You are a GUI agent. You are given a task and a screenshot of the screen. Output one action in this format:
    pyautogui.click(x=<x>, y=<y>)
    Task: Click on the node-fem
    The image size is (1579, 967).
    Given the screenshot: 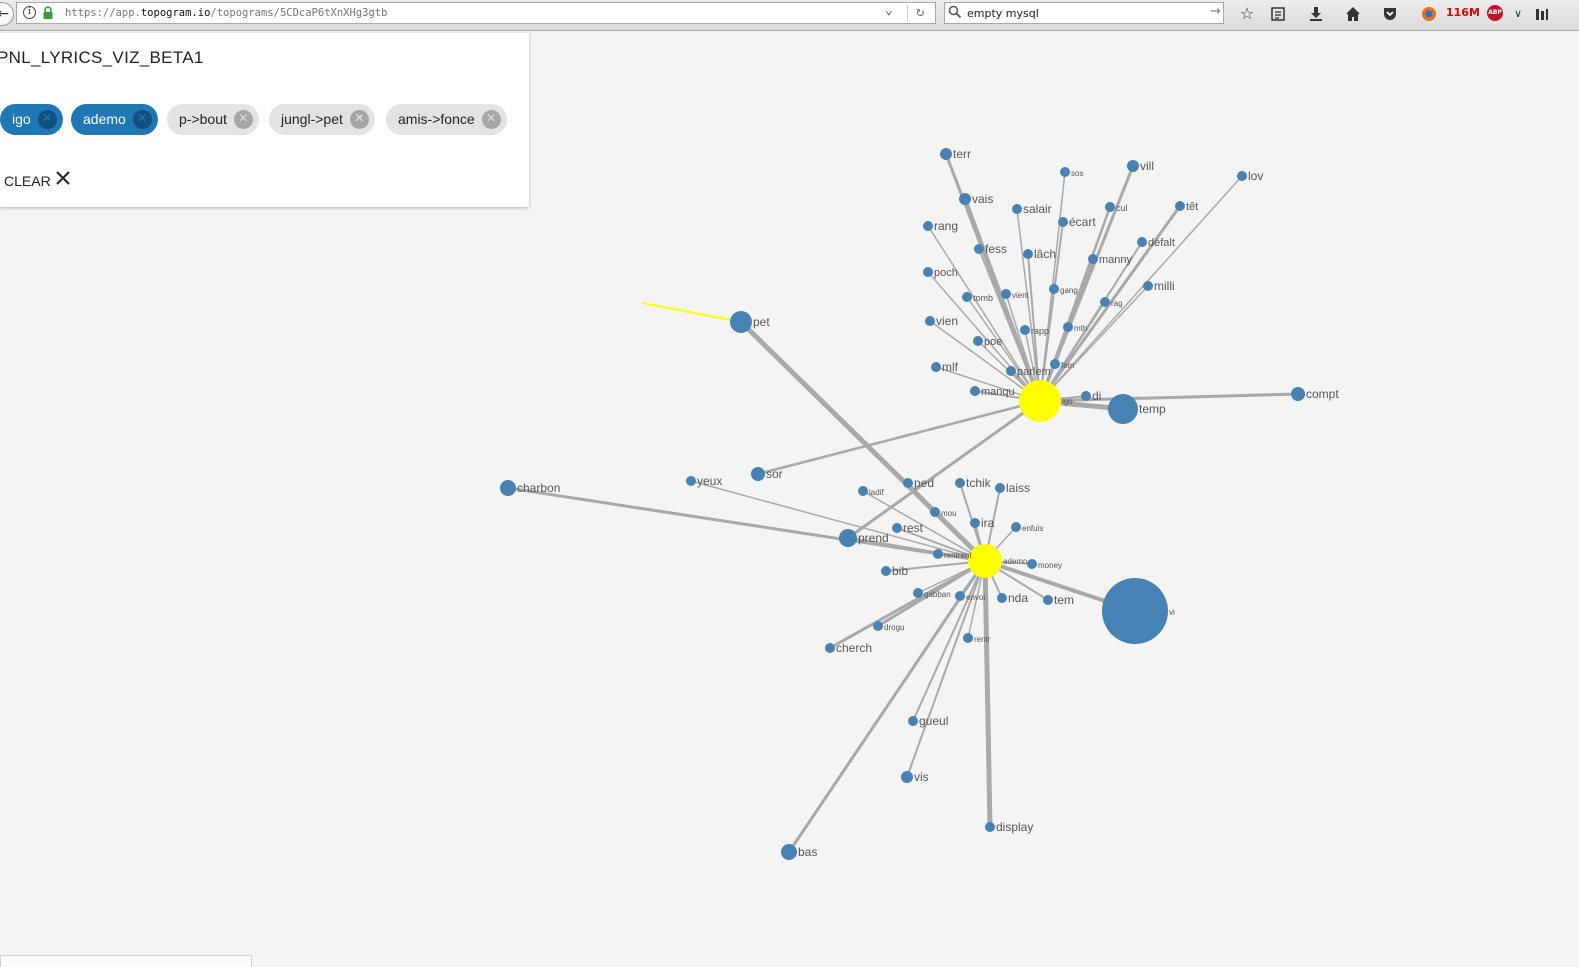 What is the action you would take?
    pyautogui.click(x=1055, y=364)
    